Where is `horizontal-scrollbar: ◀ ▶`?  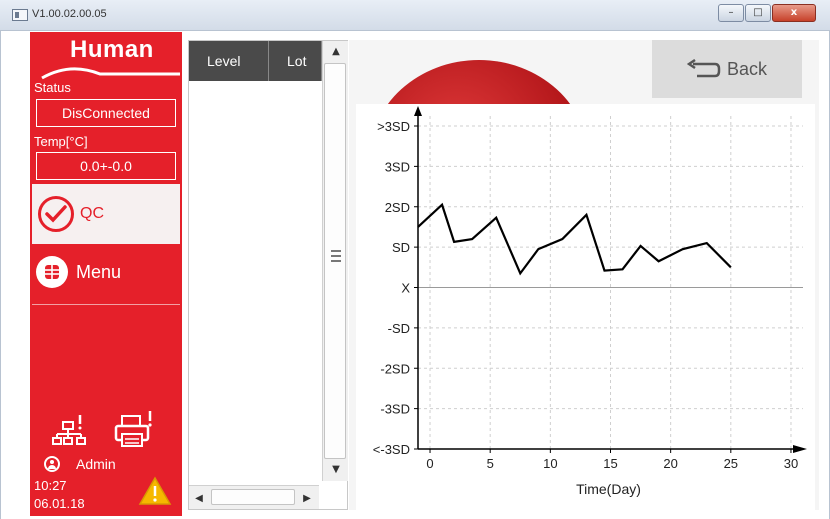 horizontal-scrollbar: ◀ ▶ is located at coordinates (254, 497).